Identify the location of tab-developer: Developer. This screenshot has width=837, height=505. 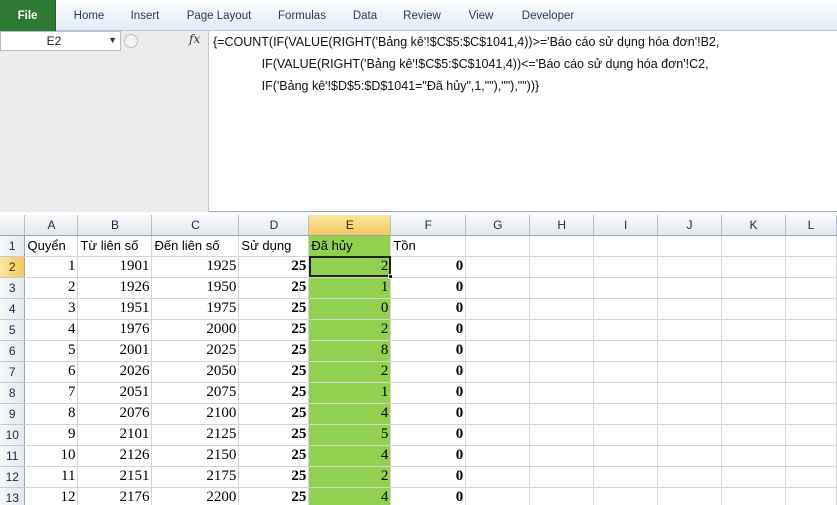
(548, 15).